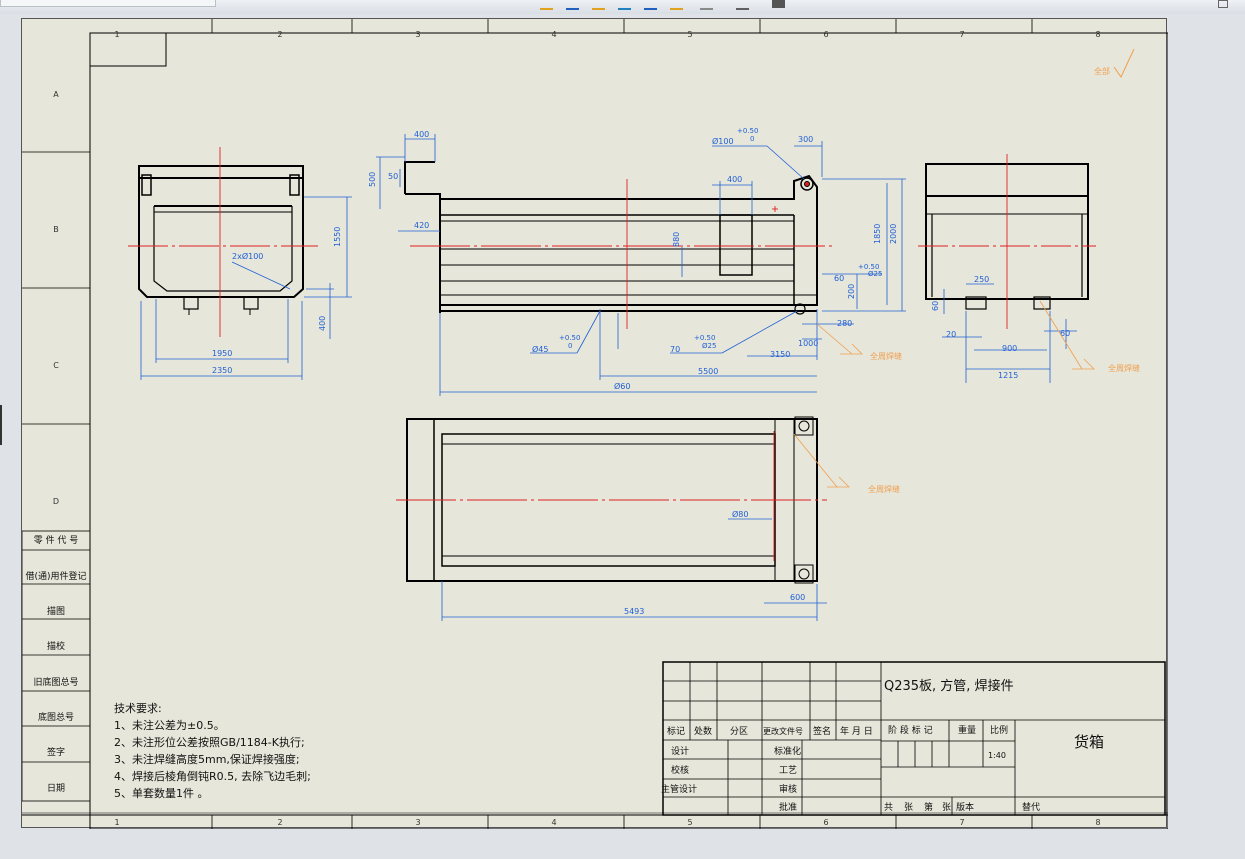 The width and height of the screenshot is (1245, 859). What do you see at coordinates (910, 730) in the screenshot?
I see `title-stage: 阶 段 标 记` at bounding box center [910, 730].